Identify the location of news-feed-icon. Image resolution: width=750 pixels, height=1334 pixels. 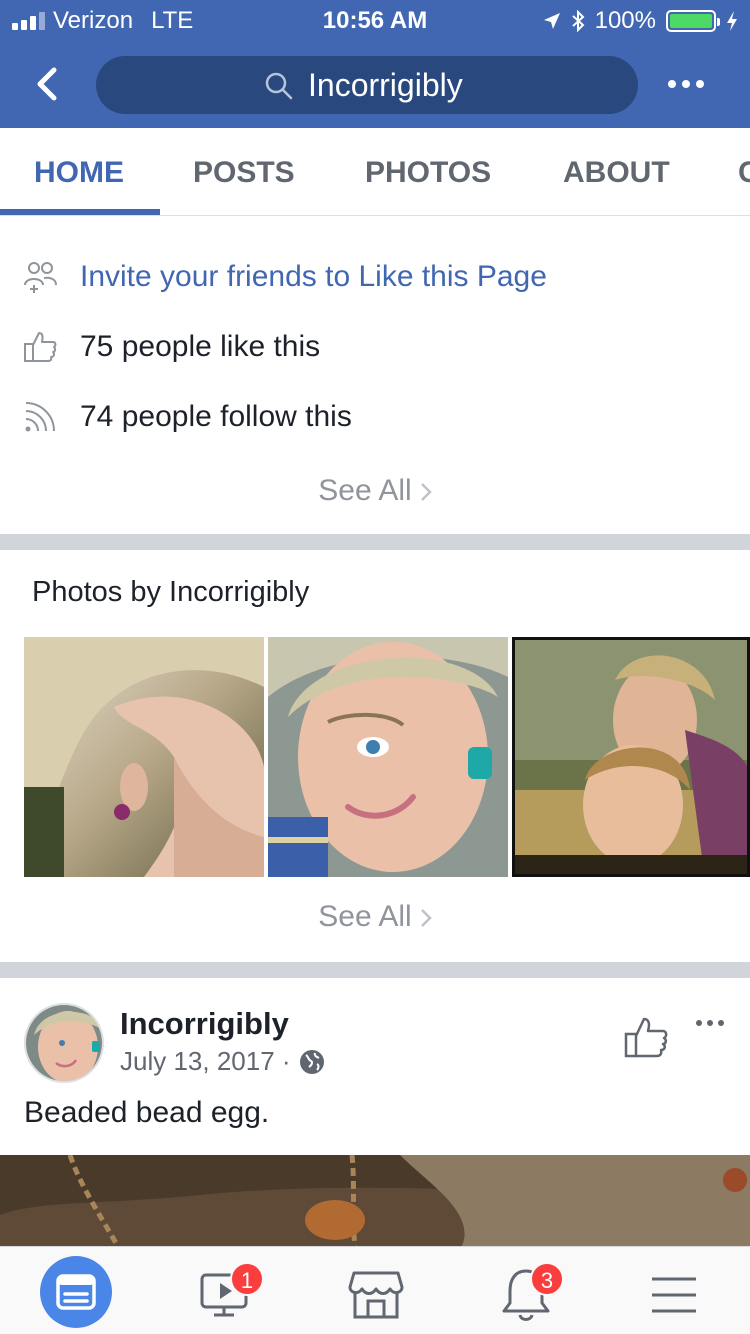
(76, 1292).